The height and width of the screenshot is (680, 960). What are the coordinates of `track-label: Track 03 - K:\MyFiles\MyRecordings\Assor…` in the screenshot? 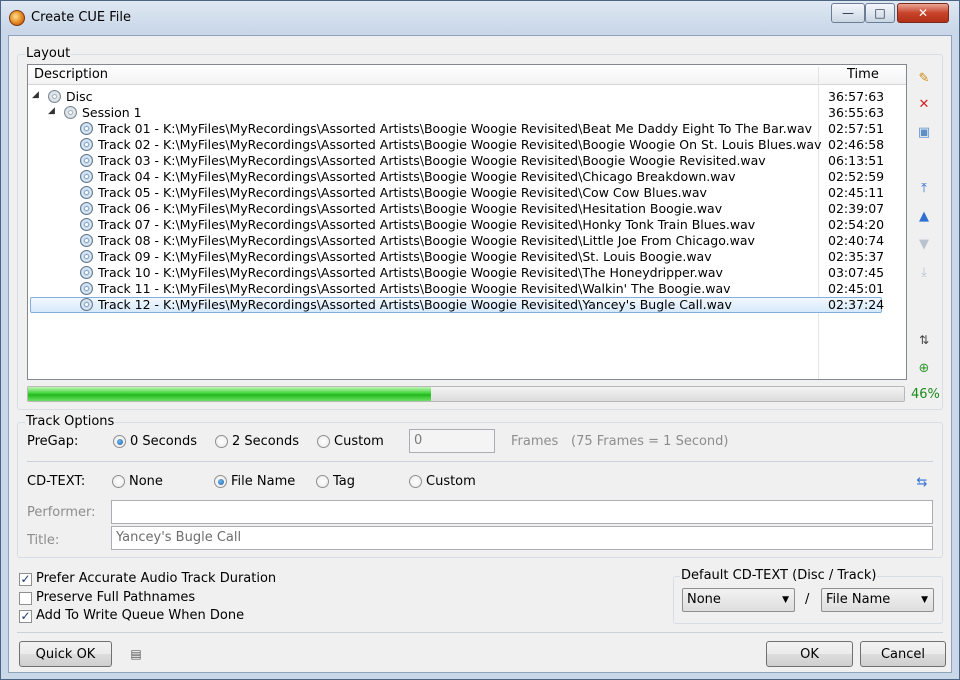 It's located at (432, 160).